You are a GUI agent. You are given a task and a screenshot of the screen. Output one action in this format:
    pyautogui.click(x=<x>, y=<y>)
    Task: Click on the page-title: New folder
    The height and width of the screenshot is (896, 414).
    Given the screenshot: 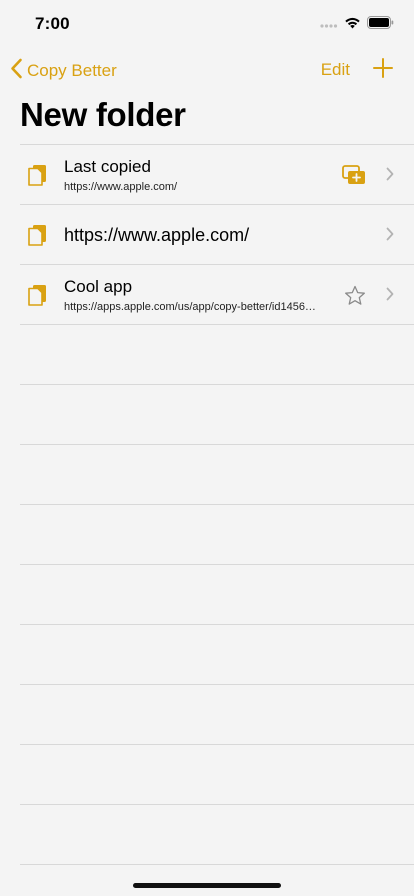 What is the action you would take?
    pyautogui.click(x=103, y=114)
    